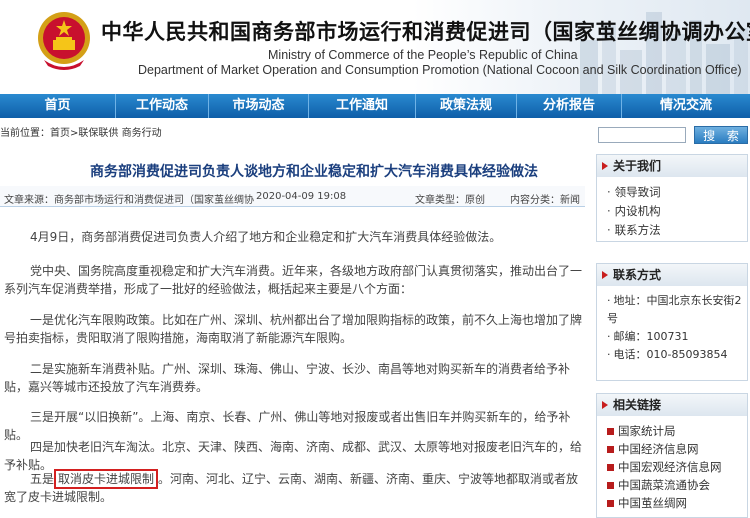 Image resolution: width=750 pixels, height=518 pixels. What do you see at coordinates (425, 32) in the screenshot?
I see `site-title-cn: 中华人民共和国商务部市场运行和消费促进司（国家茧丝绸协调办公室）` at bounding box center [425, 32].